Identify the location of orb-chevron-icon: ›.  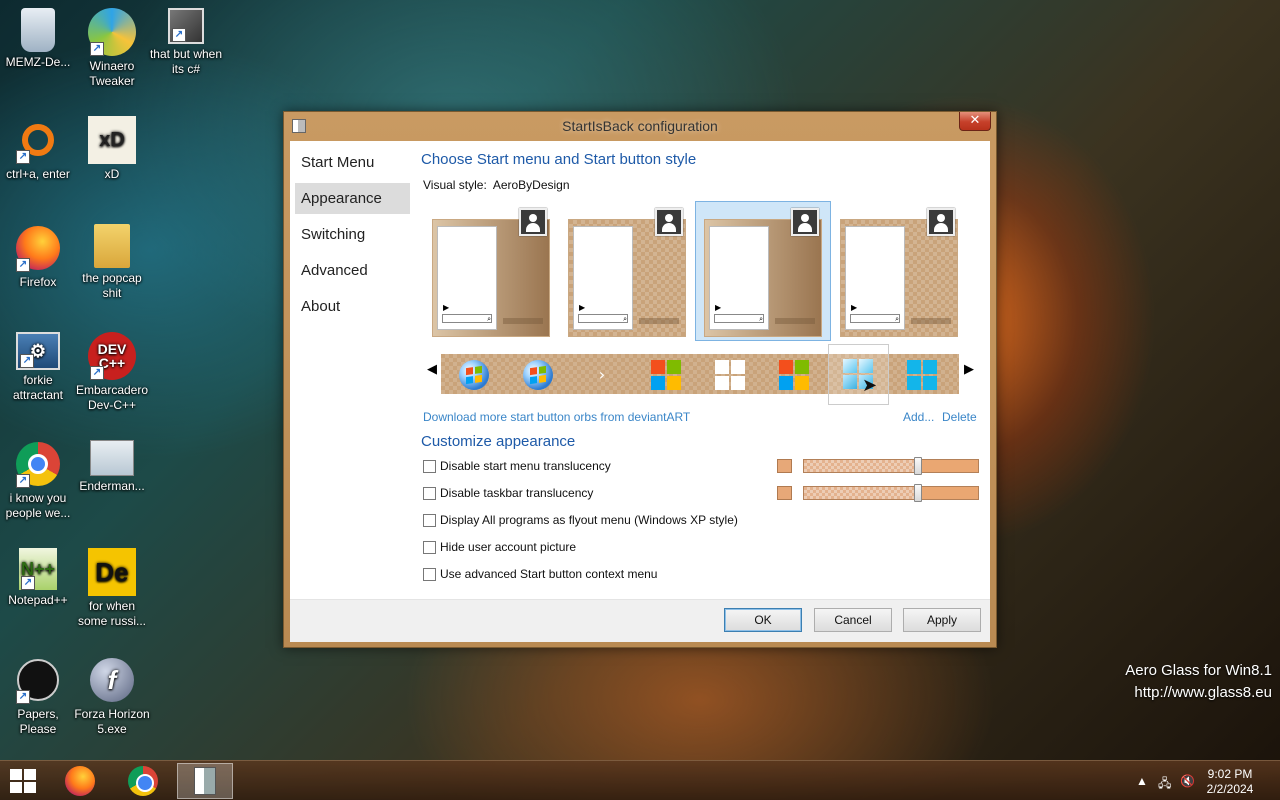
(602, 375).